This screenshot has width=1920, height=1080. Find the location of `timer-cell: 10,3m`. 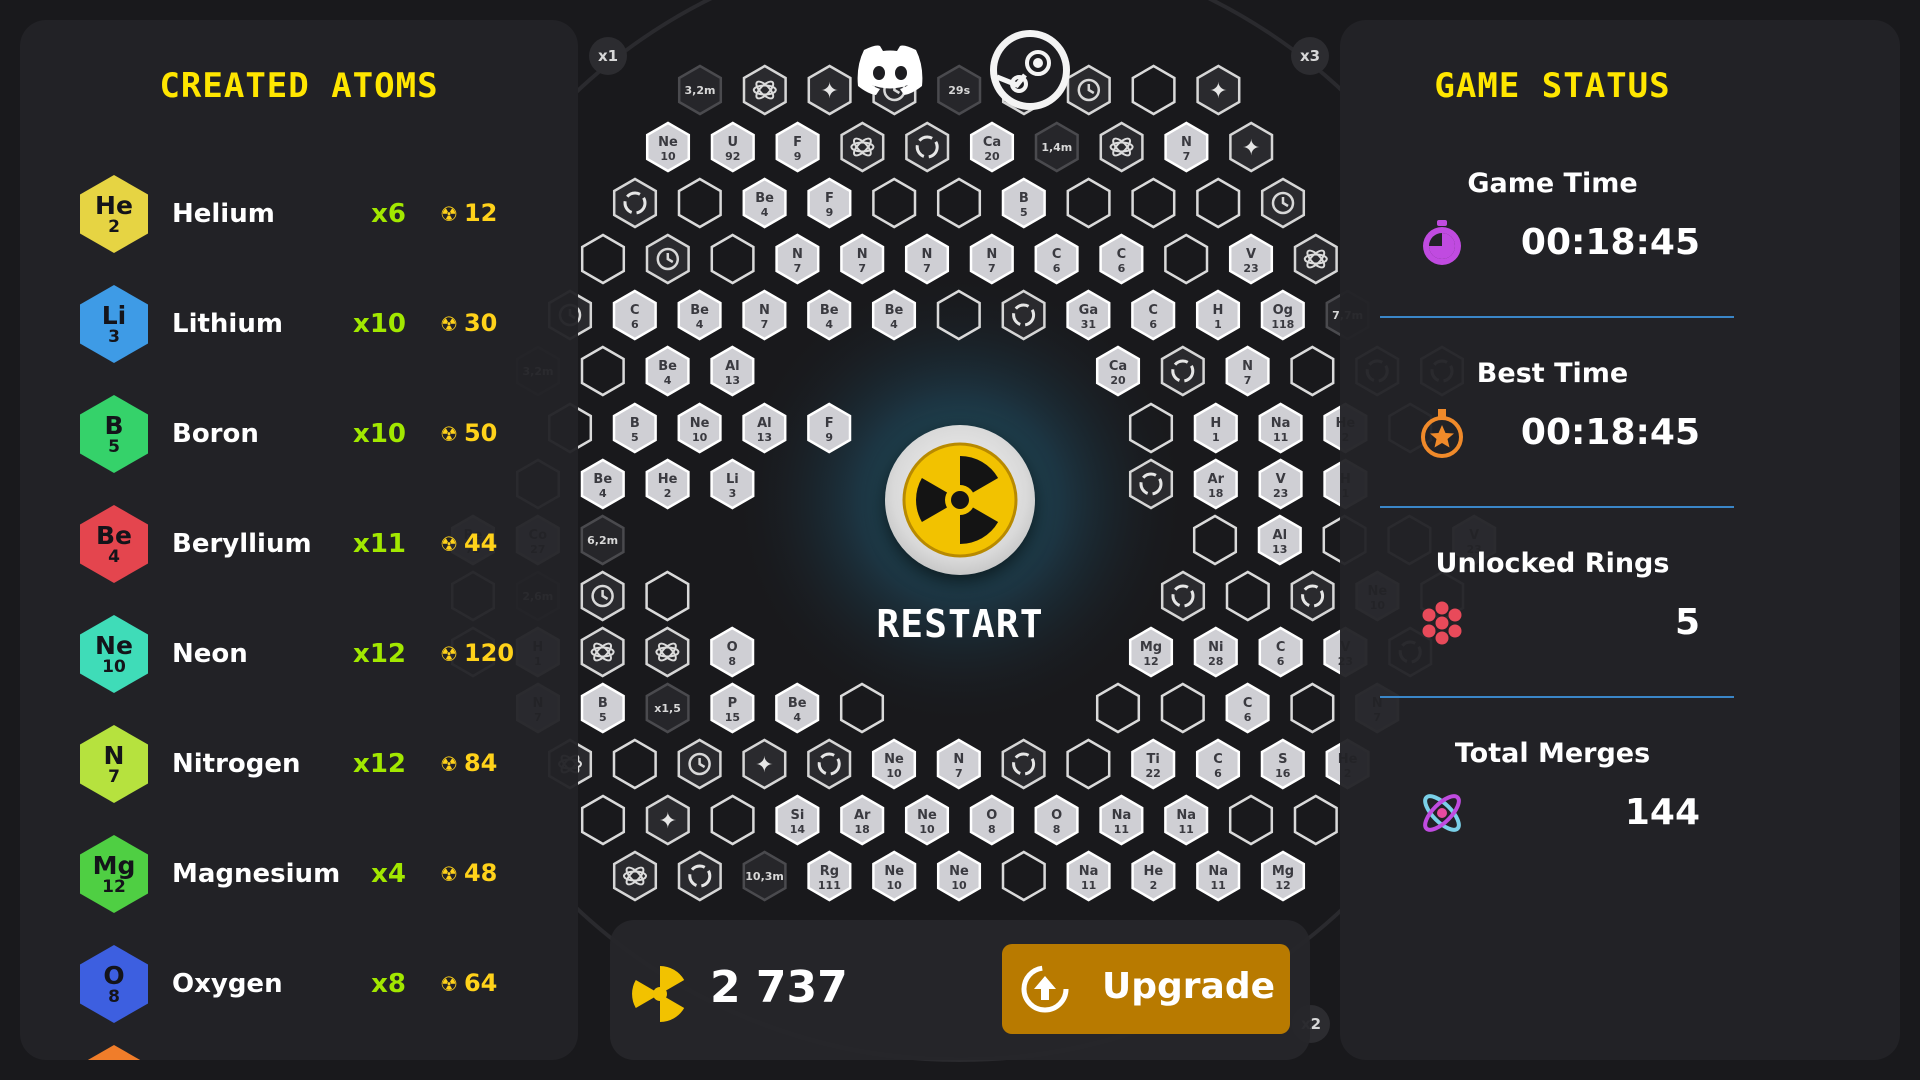

timer-cell: 10,3m is located at coordinates (764, 876).